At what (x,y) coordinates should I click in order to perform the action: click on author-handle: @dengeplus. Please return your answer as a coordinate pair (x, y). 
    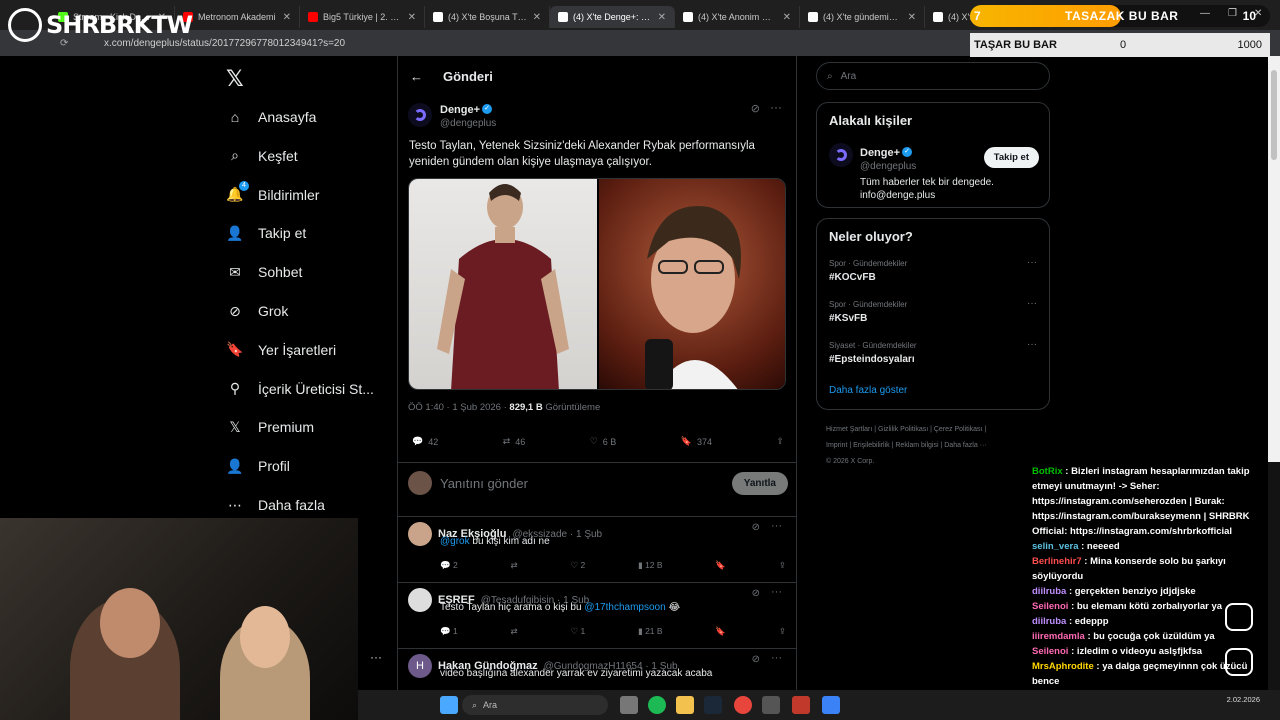
    Looking at the image, I should click on (468, 123).